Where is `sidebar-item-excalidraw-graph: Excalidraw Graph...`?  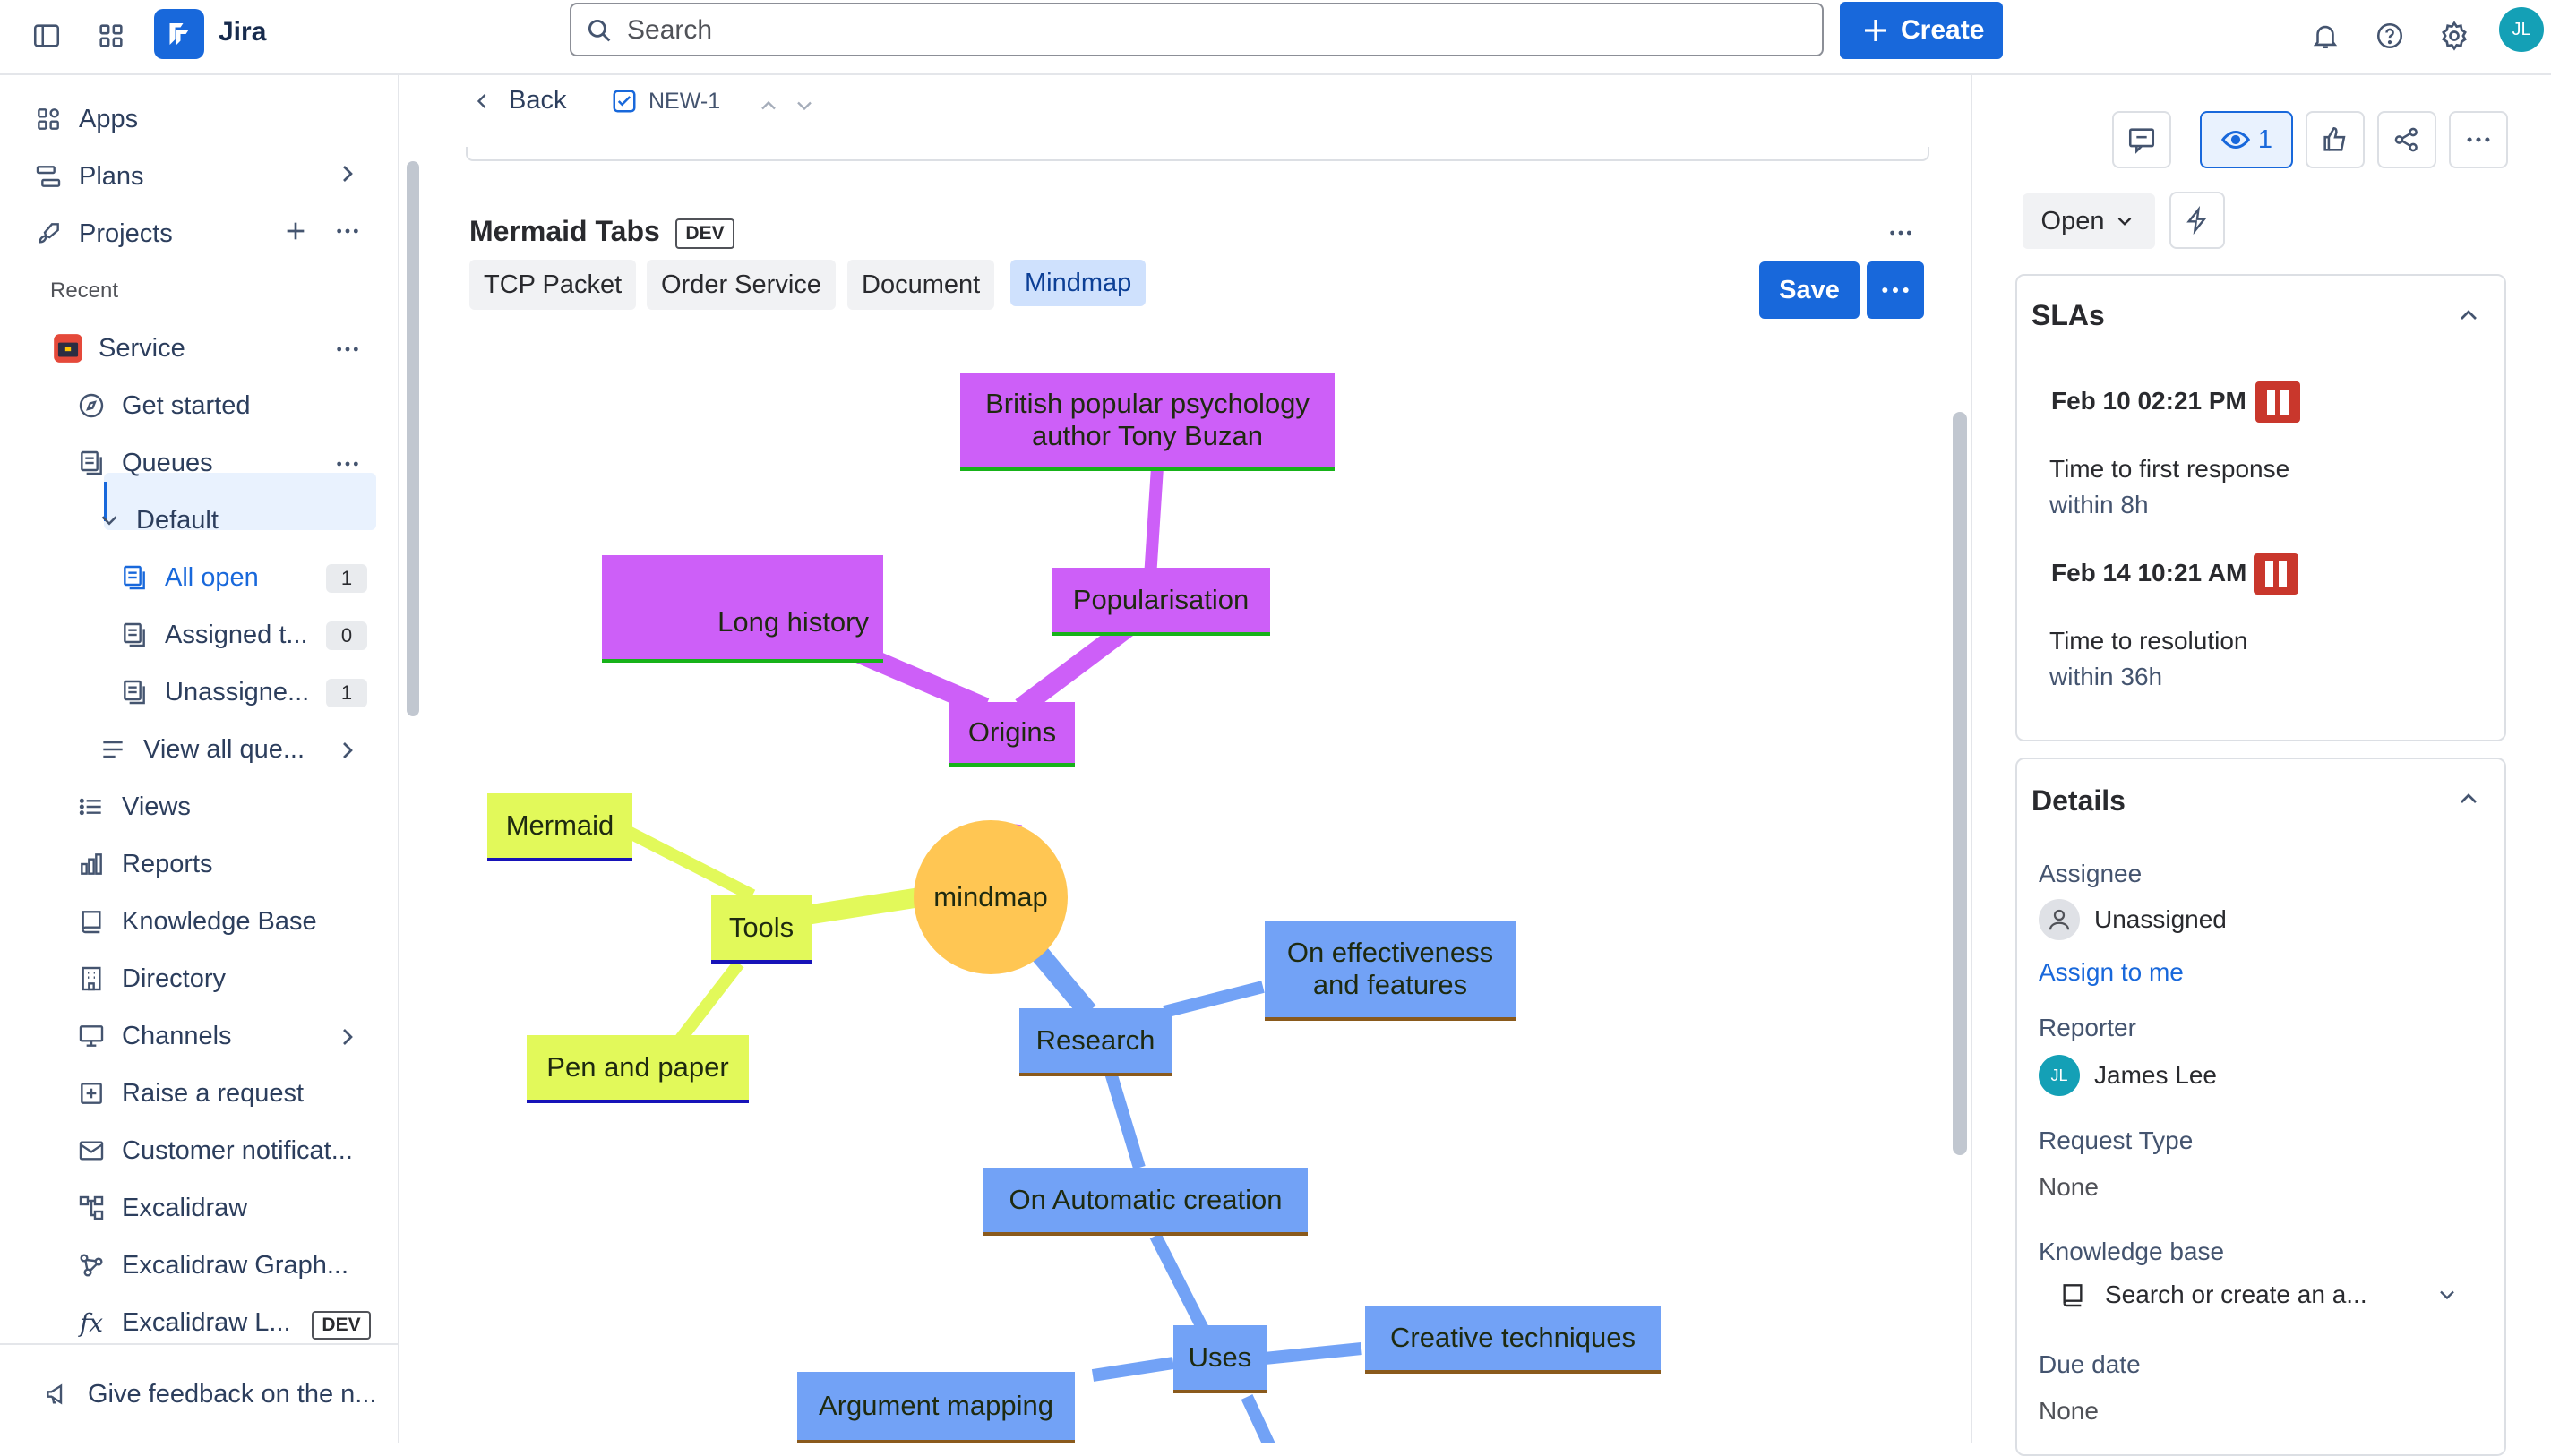
sidebar-item-excalidraw-graph: Excalidraw Graph... is located at coordinates (210, 1265).